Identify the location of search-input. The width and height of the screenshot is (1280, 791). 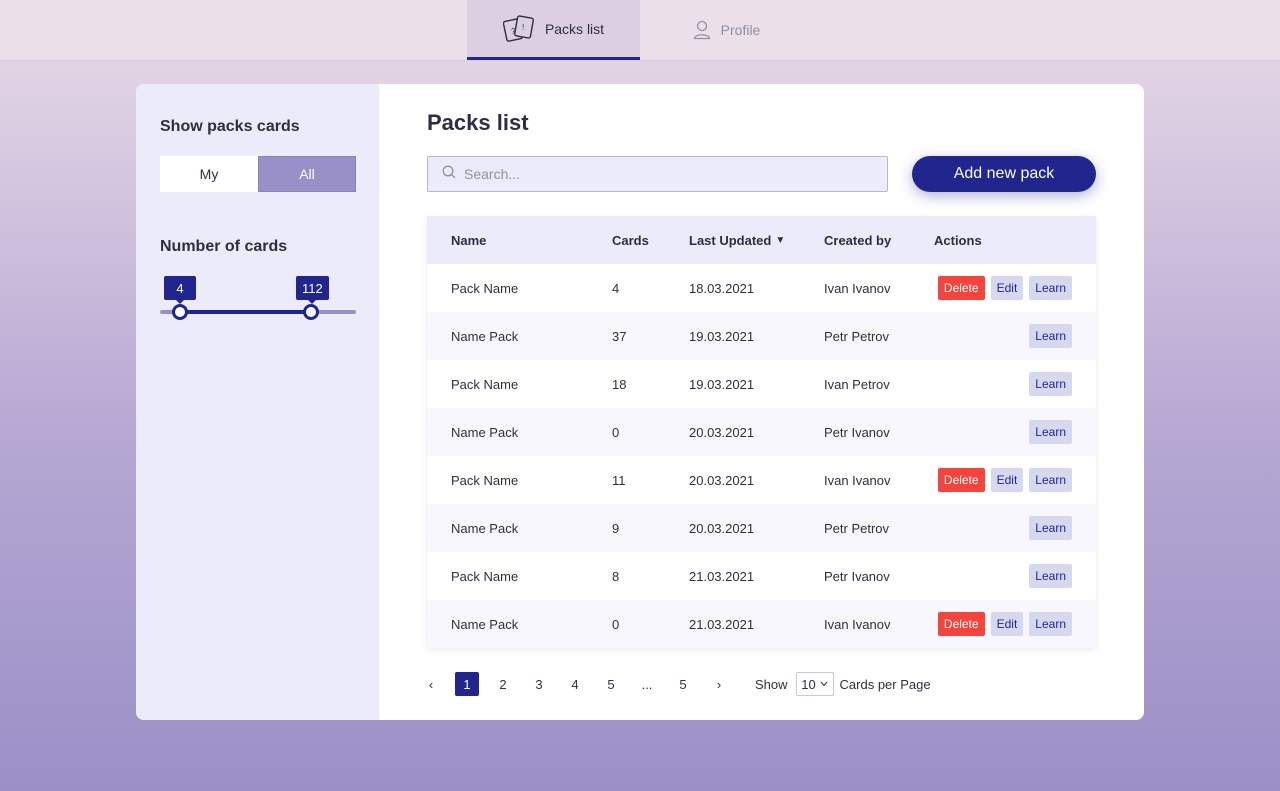
(664, 174).